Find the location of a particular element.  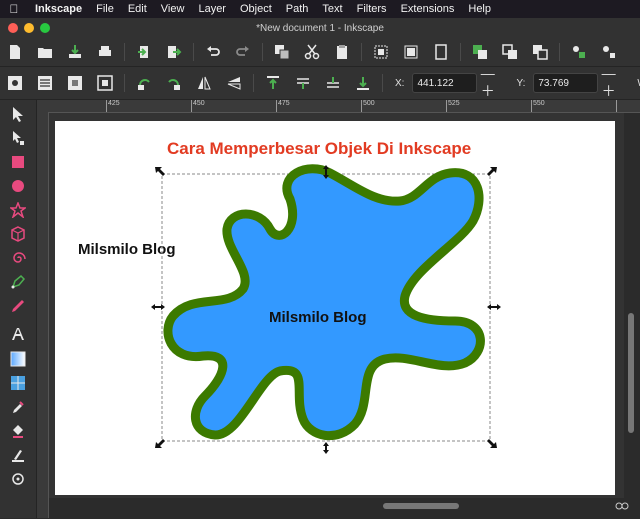

save-button is located at coordinates (75, 52).